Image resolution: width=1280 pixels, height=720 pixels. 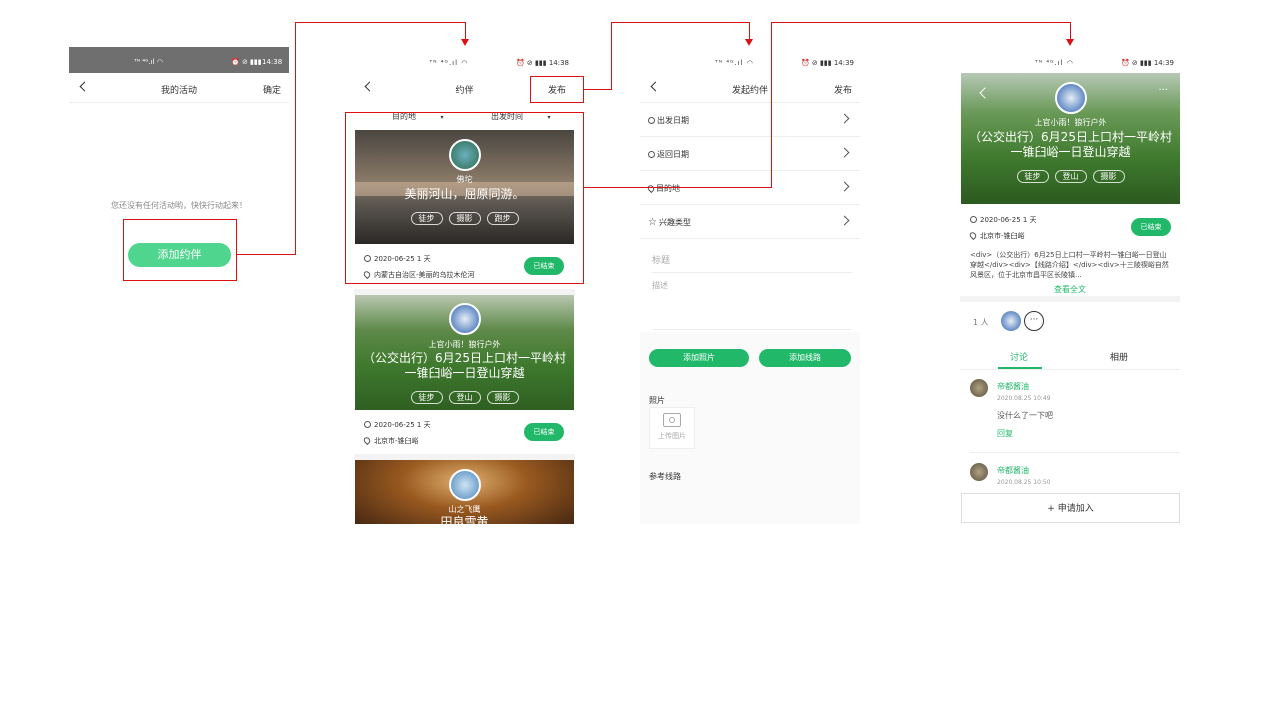 What do you see at coordinates (750, 222) in the screenshot?
I see `row-interest-type: ☆ 兴趣类型` at bounding box center [750, 222].